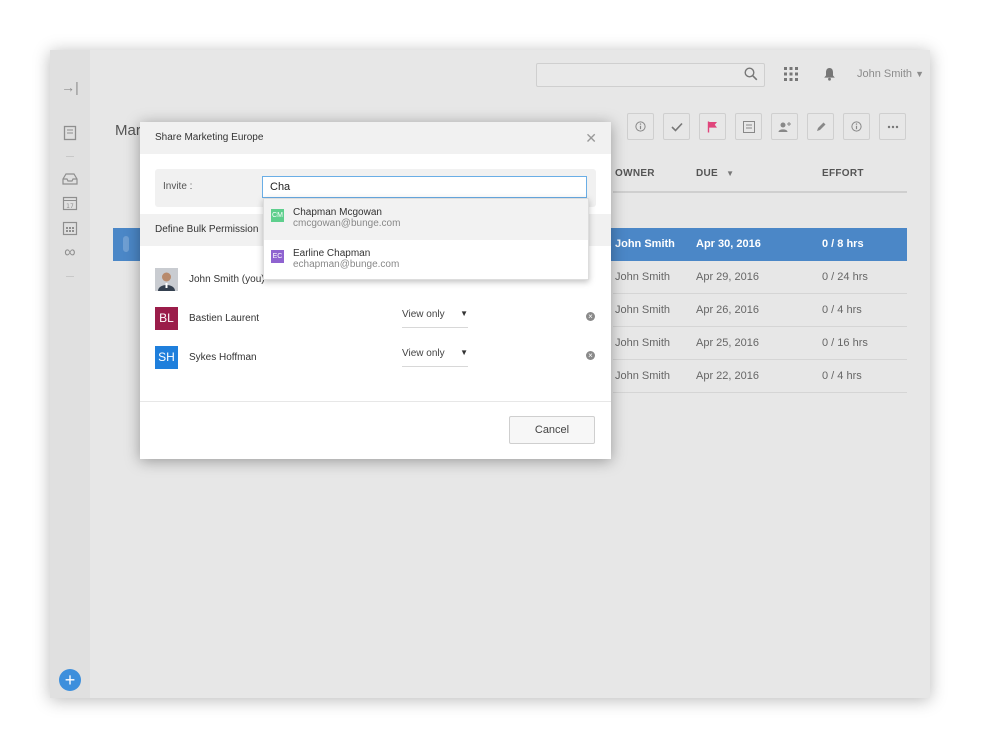  I want to click on due-cell: Apr 22, 2016, so click(727, 376).